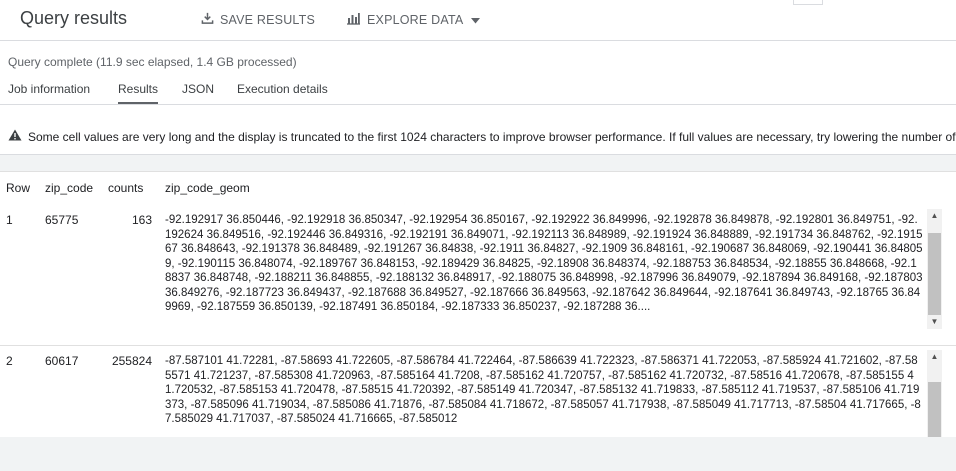  I want to click on download-icon, so click(210, 20).